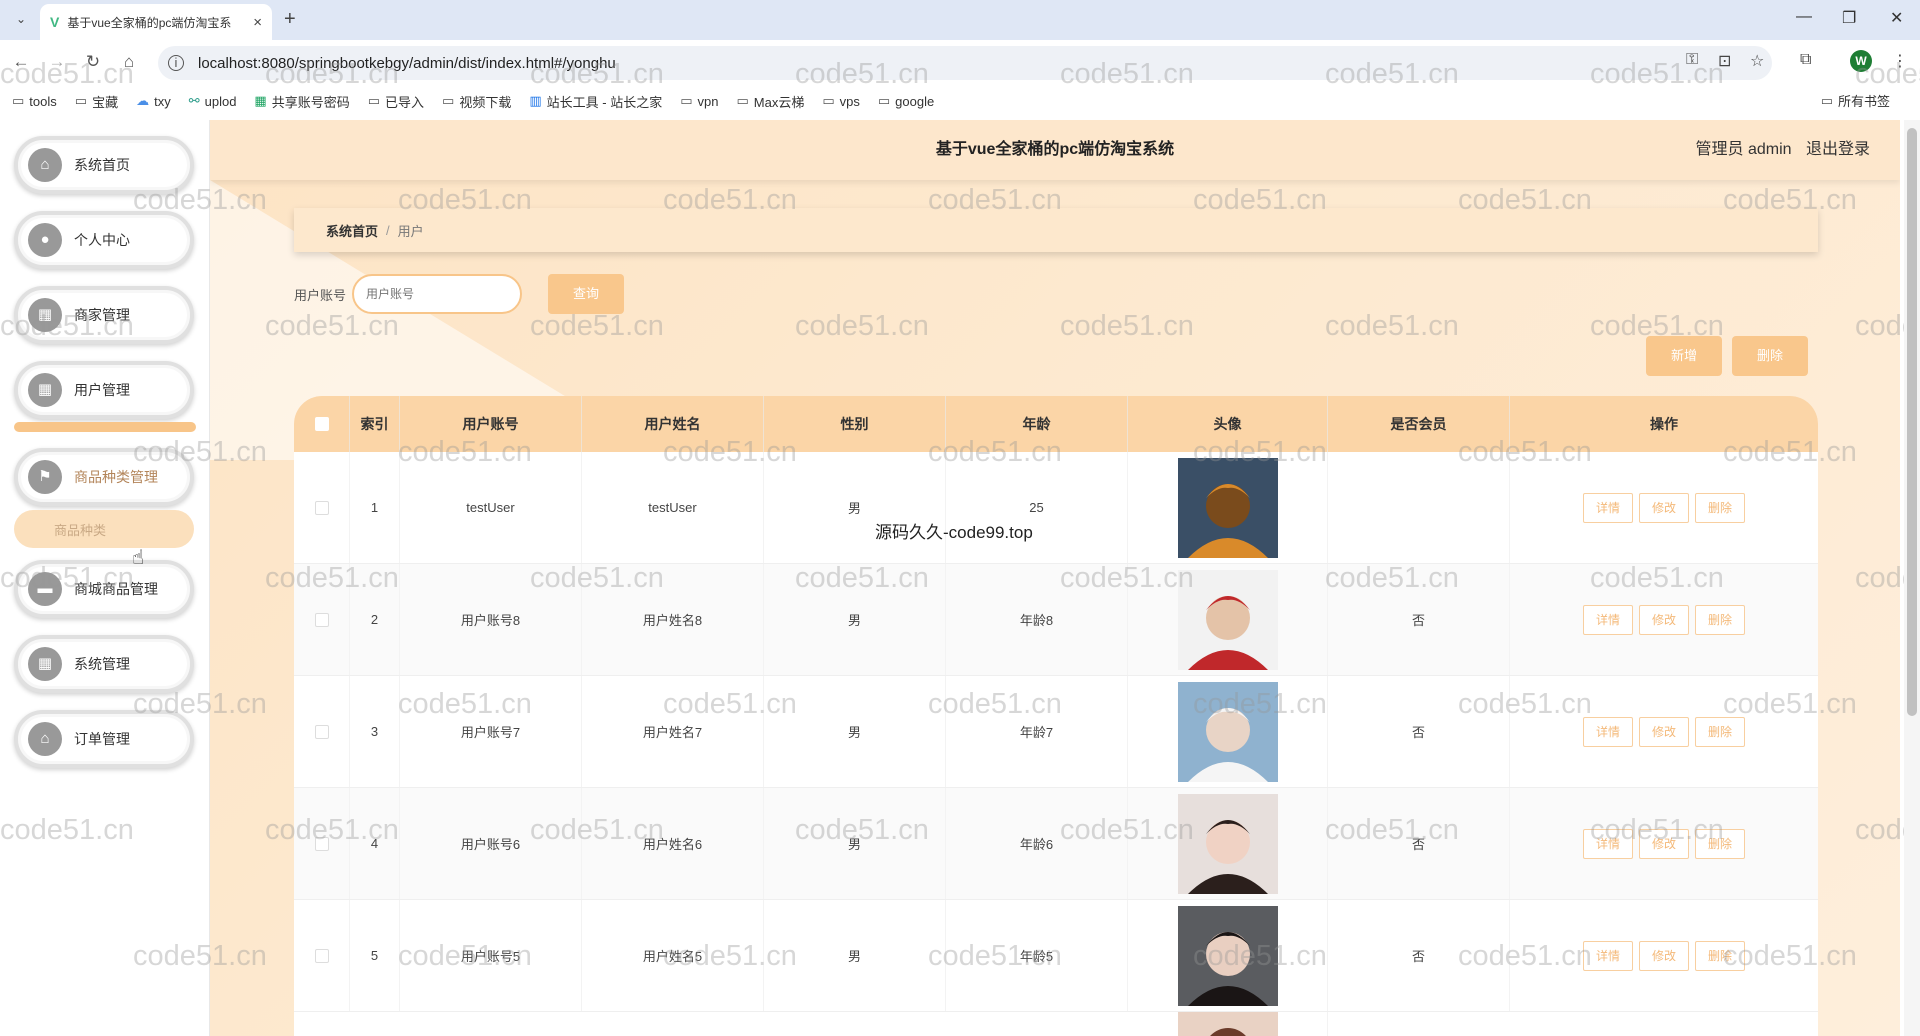 This screenshot has width=1920, height=1036. I want to click on tab-search-icon: ⌄, so click(21, 19).